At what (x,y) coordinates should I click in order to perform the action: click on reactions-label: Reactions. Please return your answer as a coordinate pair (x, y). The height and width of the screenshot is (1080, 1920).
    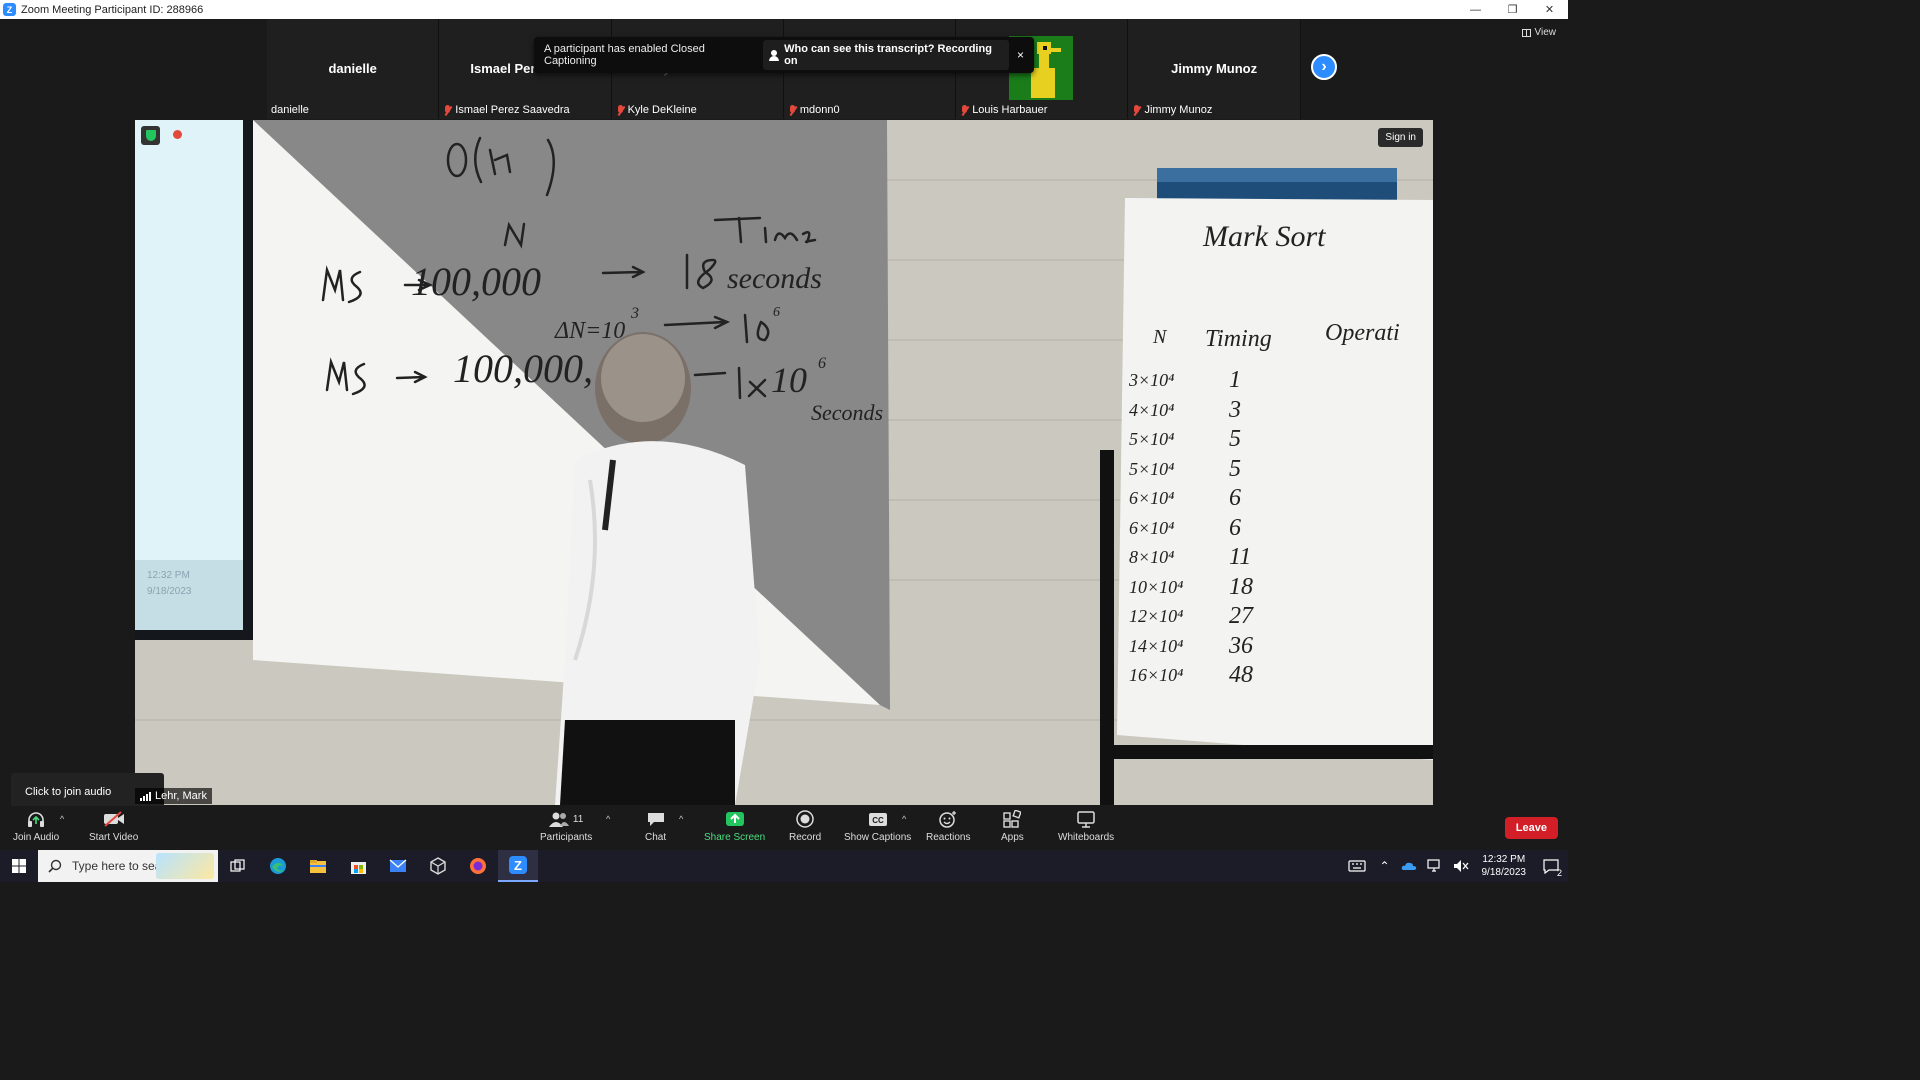
    Looking at the image, I should click on (948, 837).